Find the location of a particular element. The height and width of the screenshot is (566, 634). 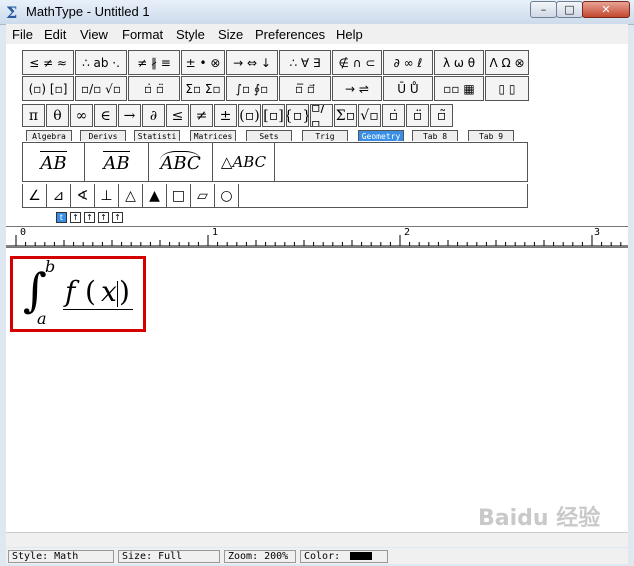

segment-template: AB is located at coordinates (54, 162).